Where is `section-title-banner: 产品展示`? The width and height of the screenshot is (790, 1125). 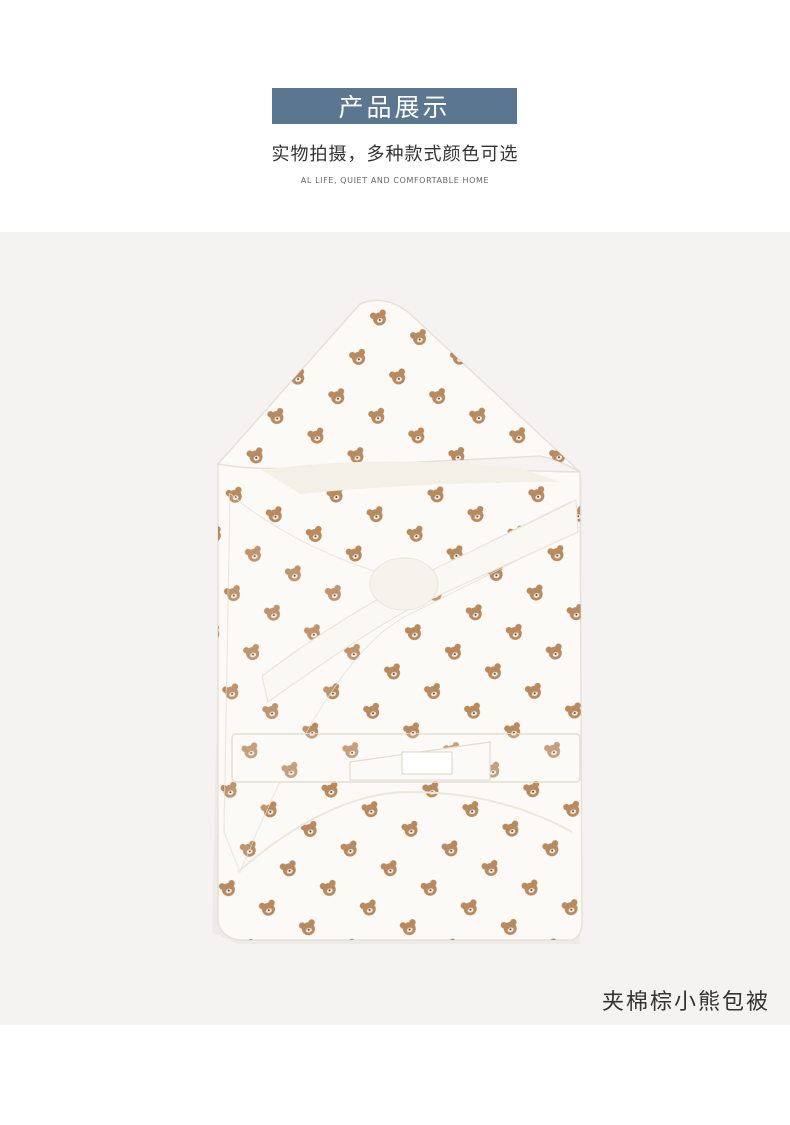 section-title-banner: 产品展示 is located at coordinates (394, 106).